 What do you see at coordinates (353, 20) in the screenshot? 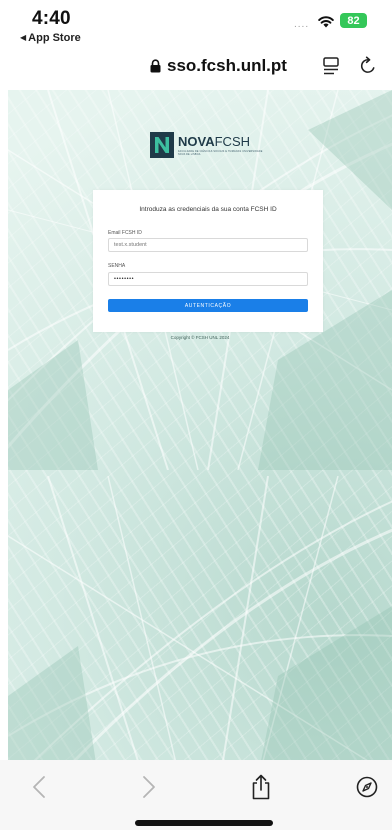
I see `battery-indicator: 82` at bounding box center [353, 20].